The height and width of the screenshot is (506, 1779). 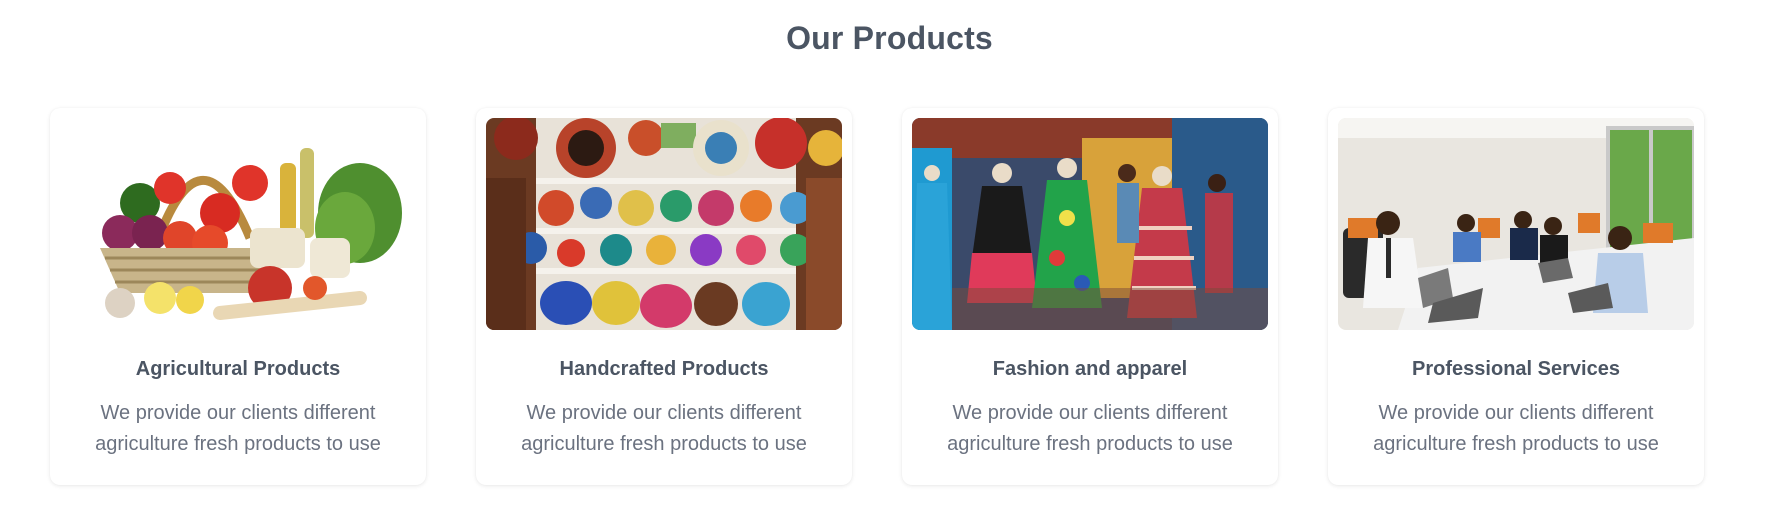 What do you see at coordinates (1516, 369) in the screenshot?
I see `card-title: Professional Services` at bounding box center [1516, 369].